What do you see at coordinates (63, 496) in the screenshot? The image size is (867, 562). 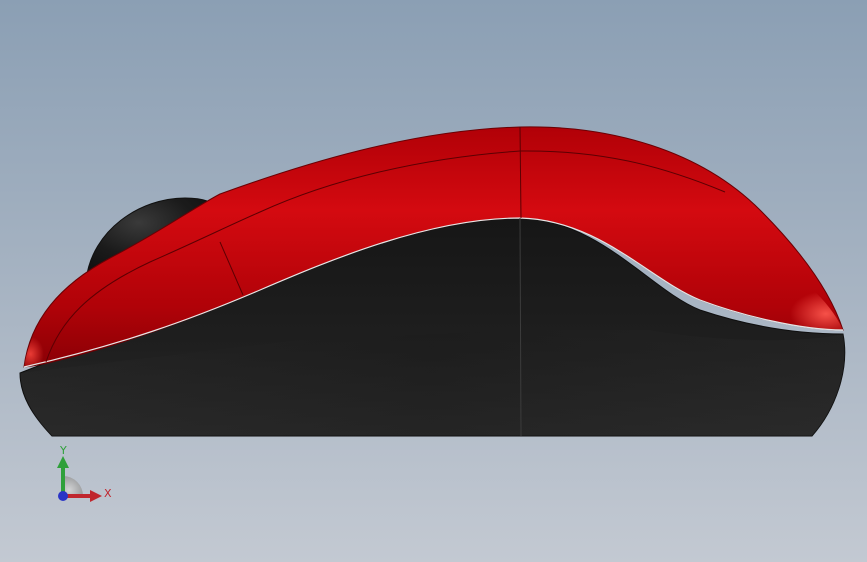 I see `z-axis-icon` at bounding box center [63, 496].